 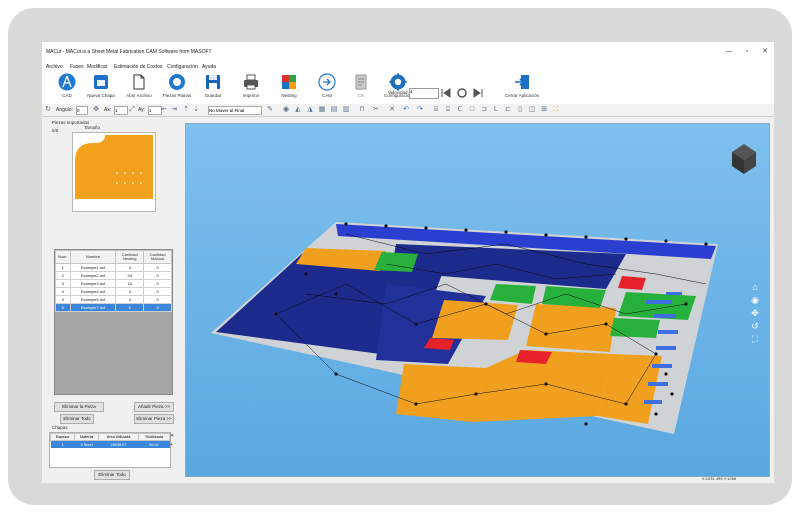 What do you see at coordinates (132, 110) in the screenshot?
I see `scale-tool-icon: ⤢` at bounding box center [132, 110].